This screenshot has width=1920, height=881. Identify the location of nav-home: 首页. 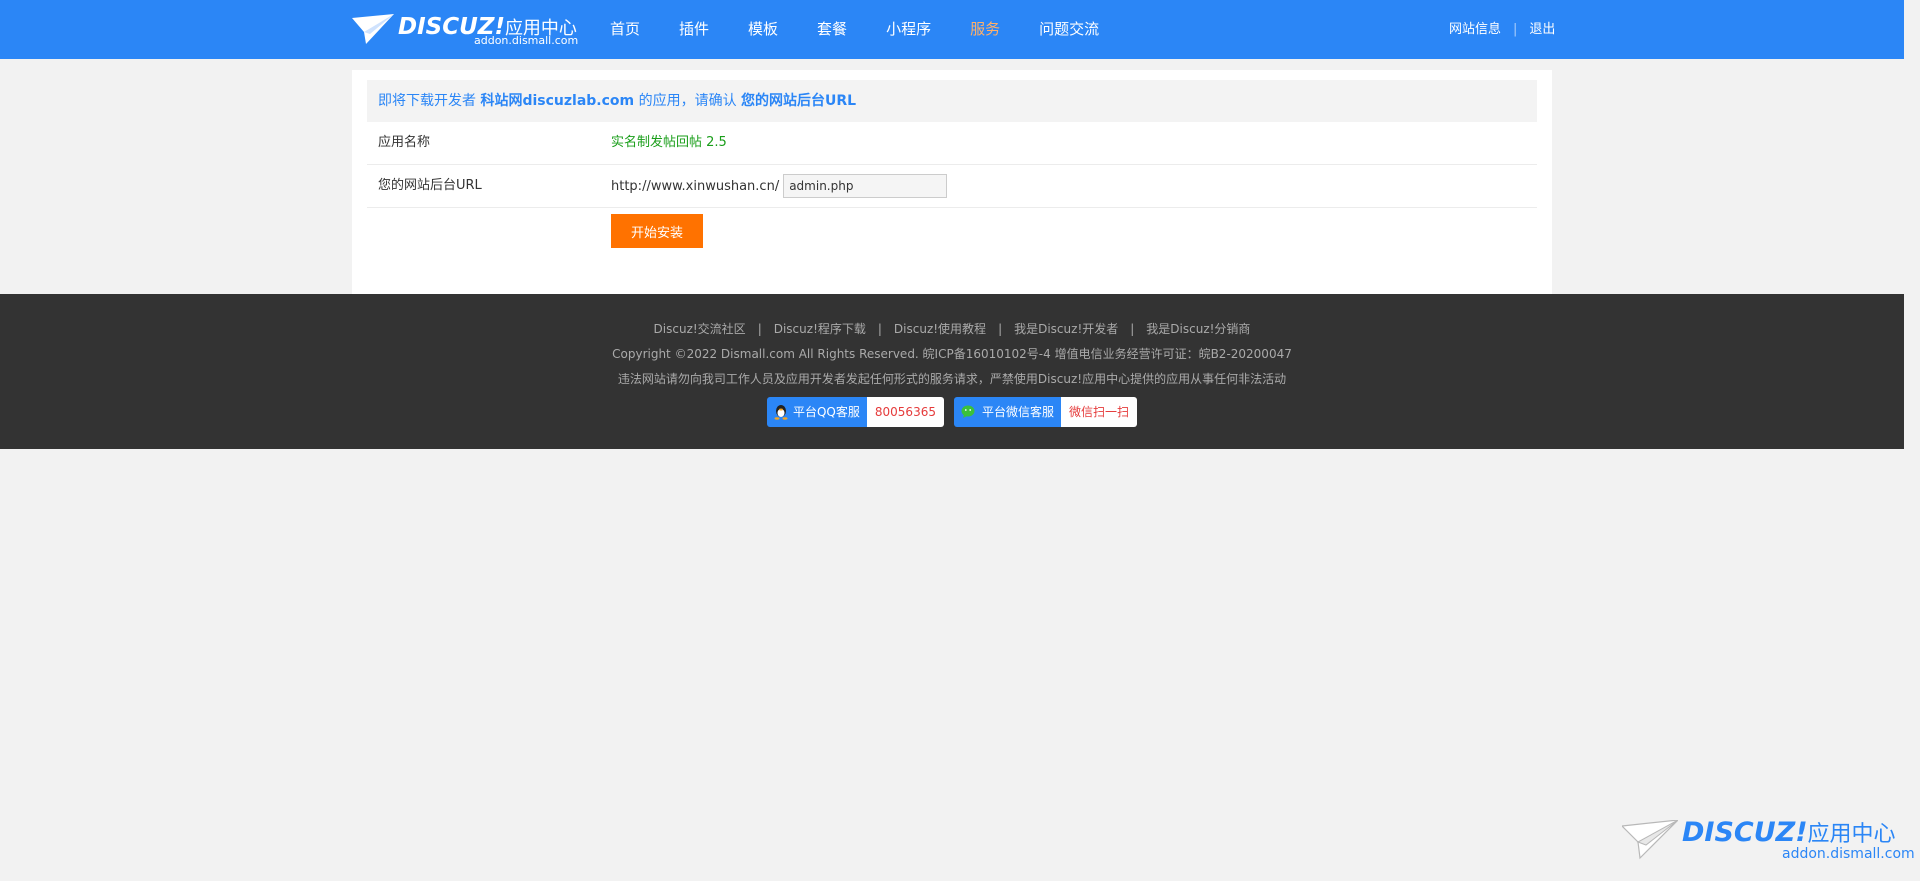
(625, 29).